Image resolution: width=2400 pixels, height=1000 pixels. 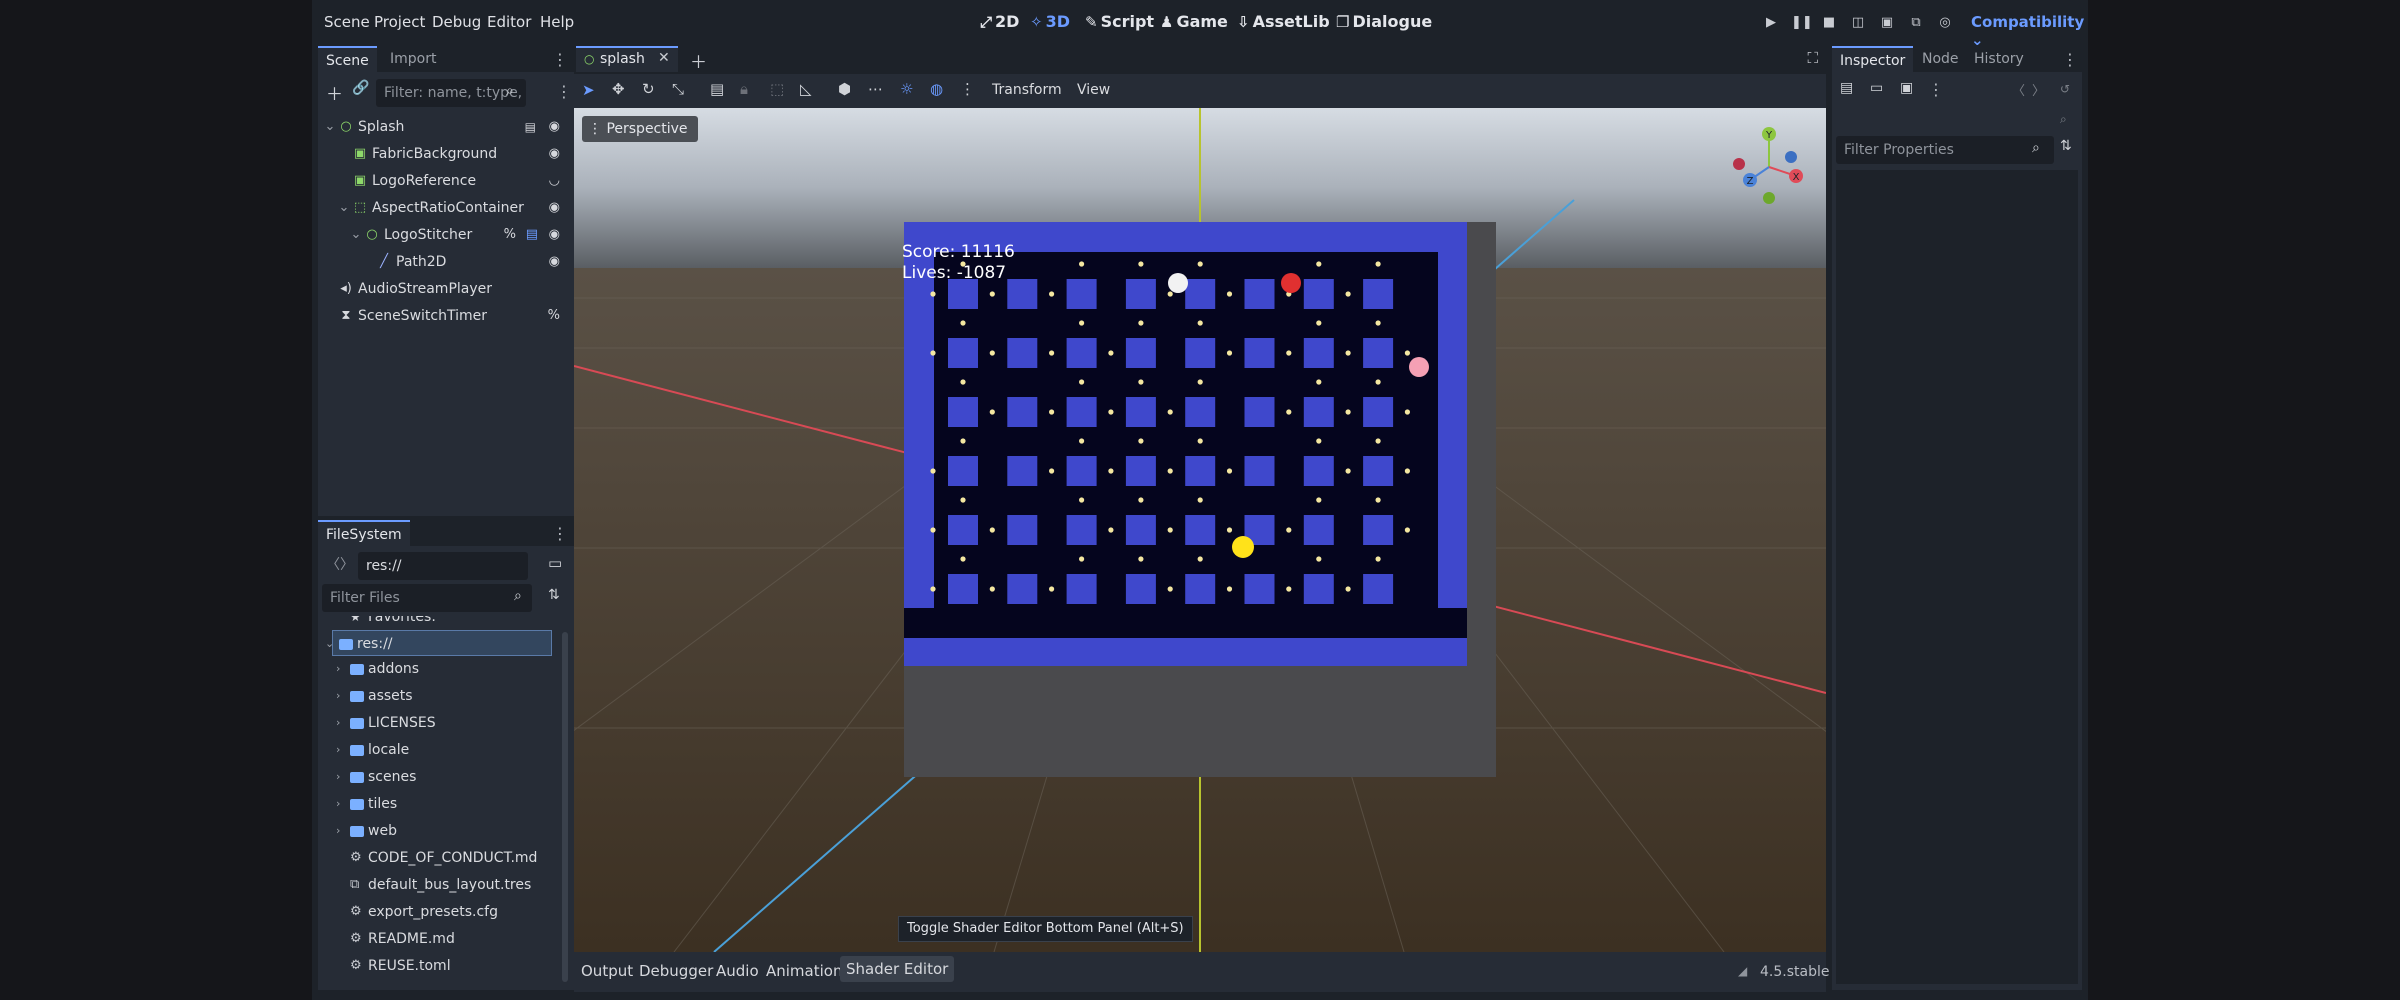 I want to click on tab-node: Node, so click(x=1940, y=59).